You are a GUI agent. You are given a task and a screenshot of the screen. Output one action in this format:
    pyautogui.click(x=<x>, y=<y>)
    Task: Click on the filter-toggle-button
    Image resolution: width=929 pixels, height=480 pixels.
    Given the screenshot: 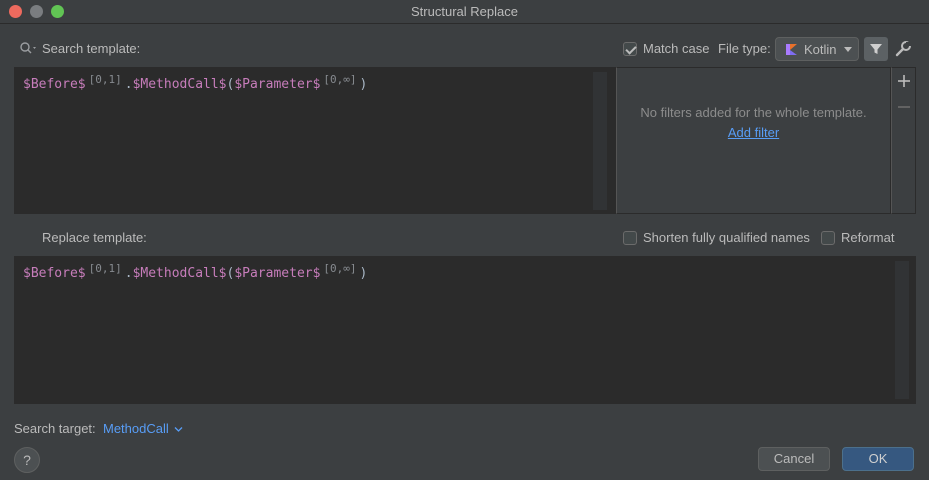 What is the action you would take?
    pyautogui.click(x=876, y=49)
    